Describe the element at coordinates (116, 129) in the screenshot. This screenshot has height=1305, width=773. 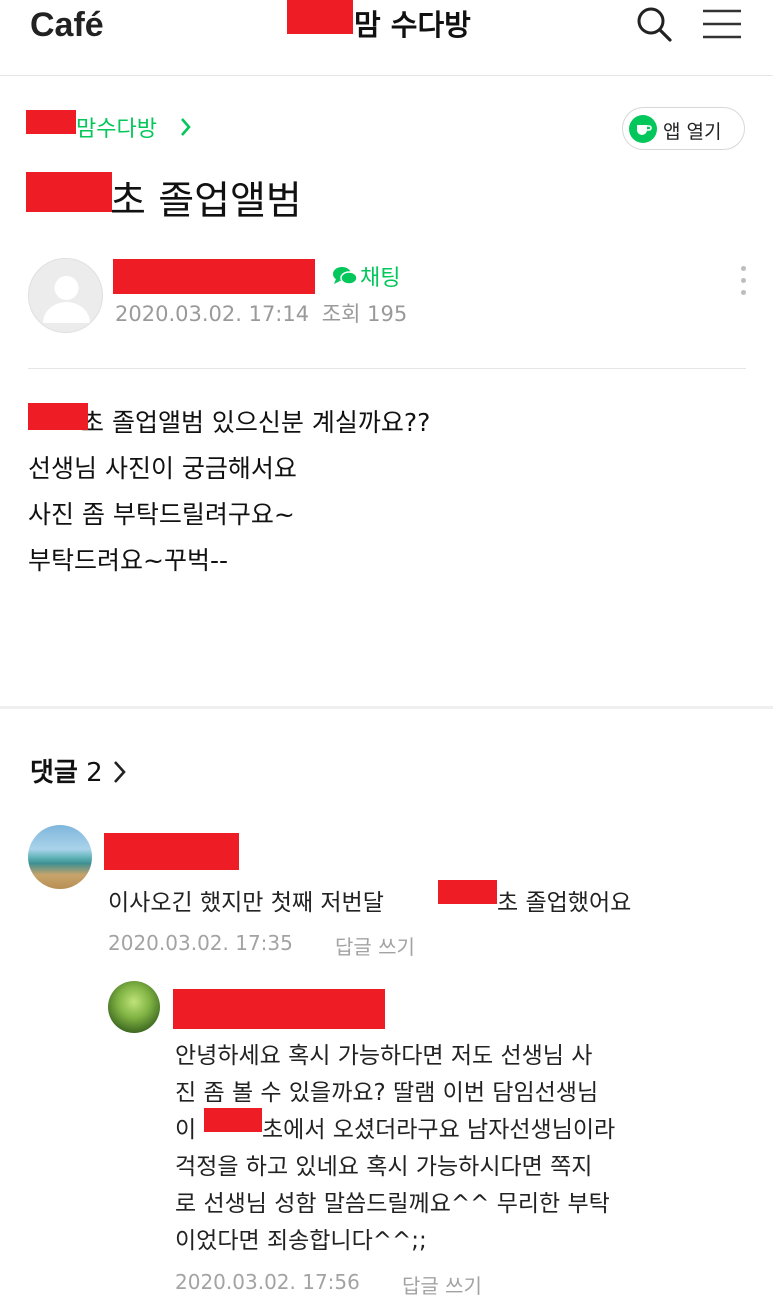
I see `breadcrumb-label: 맘수다방` at that location.